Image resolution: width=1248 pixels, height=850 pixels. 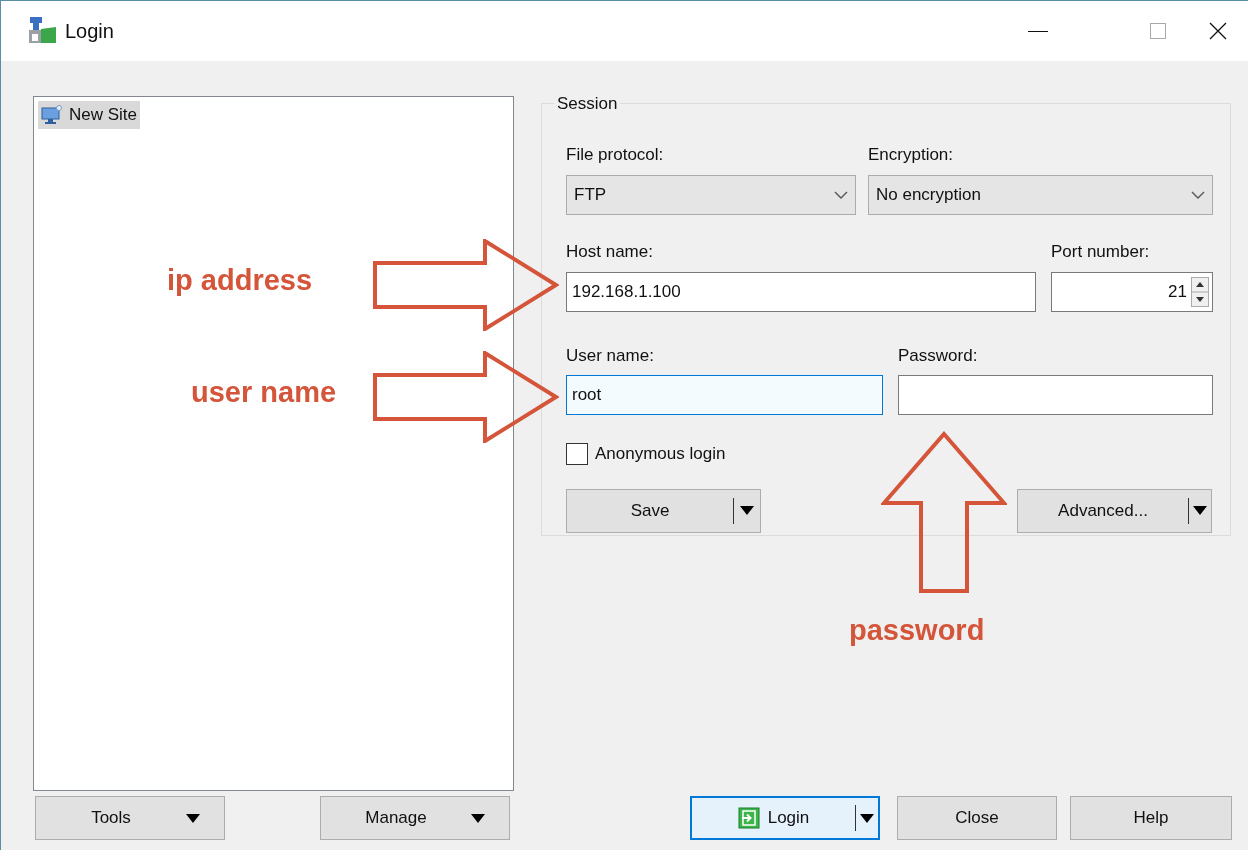 I want to click on checkbox, so click(x=577, y=453).